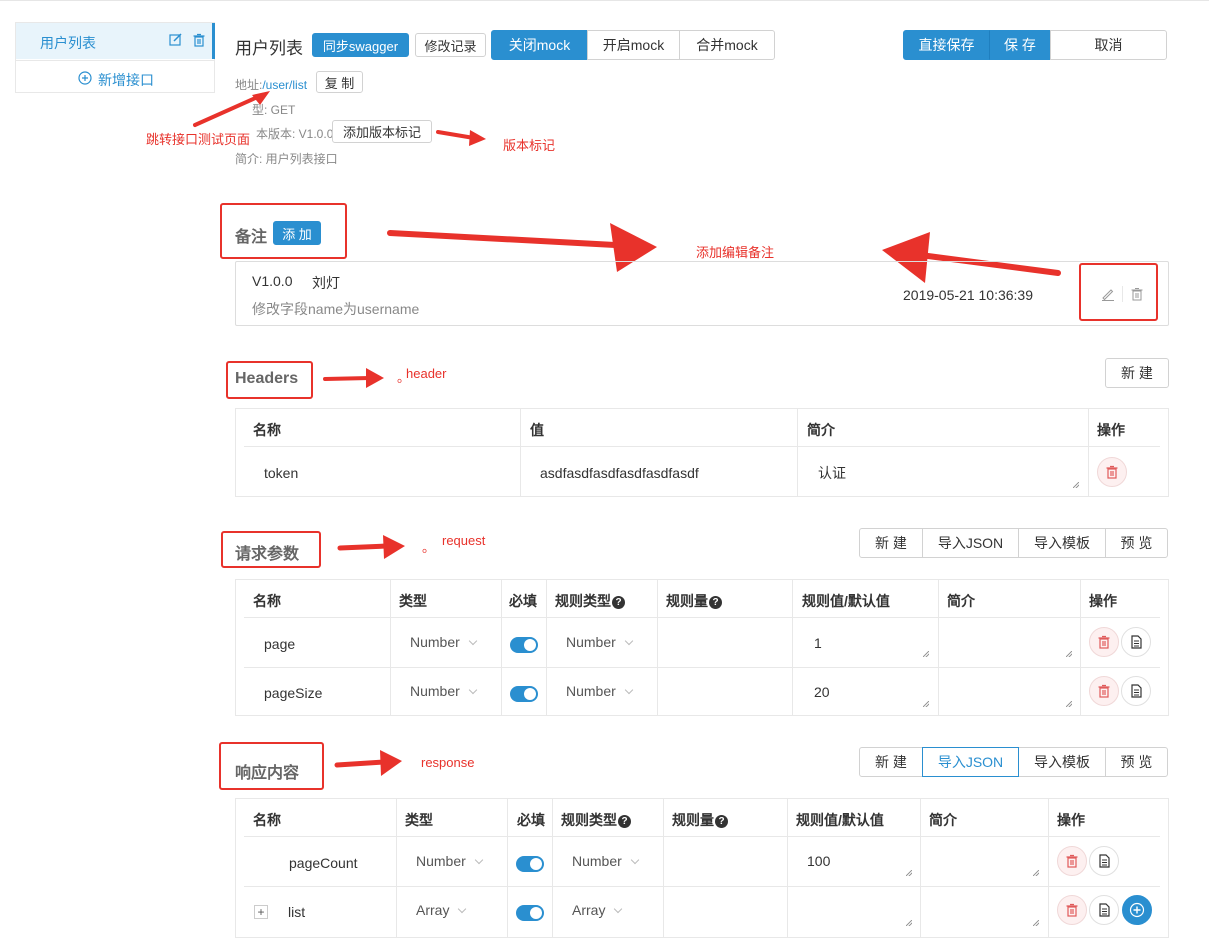  What do you see at coordinates (941, 471) in the screenshot?
I see `header-desc-textarea: 认证` at bounding box center [941, 471].